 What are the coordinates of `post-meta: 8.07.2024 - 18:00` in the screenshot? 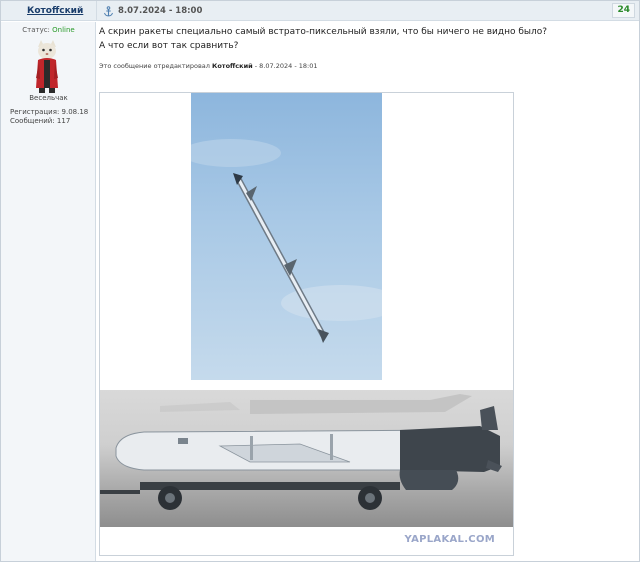 It's located at (149, 11).